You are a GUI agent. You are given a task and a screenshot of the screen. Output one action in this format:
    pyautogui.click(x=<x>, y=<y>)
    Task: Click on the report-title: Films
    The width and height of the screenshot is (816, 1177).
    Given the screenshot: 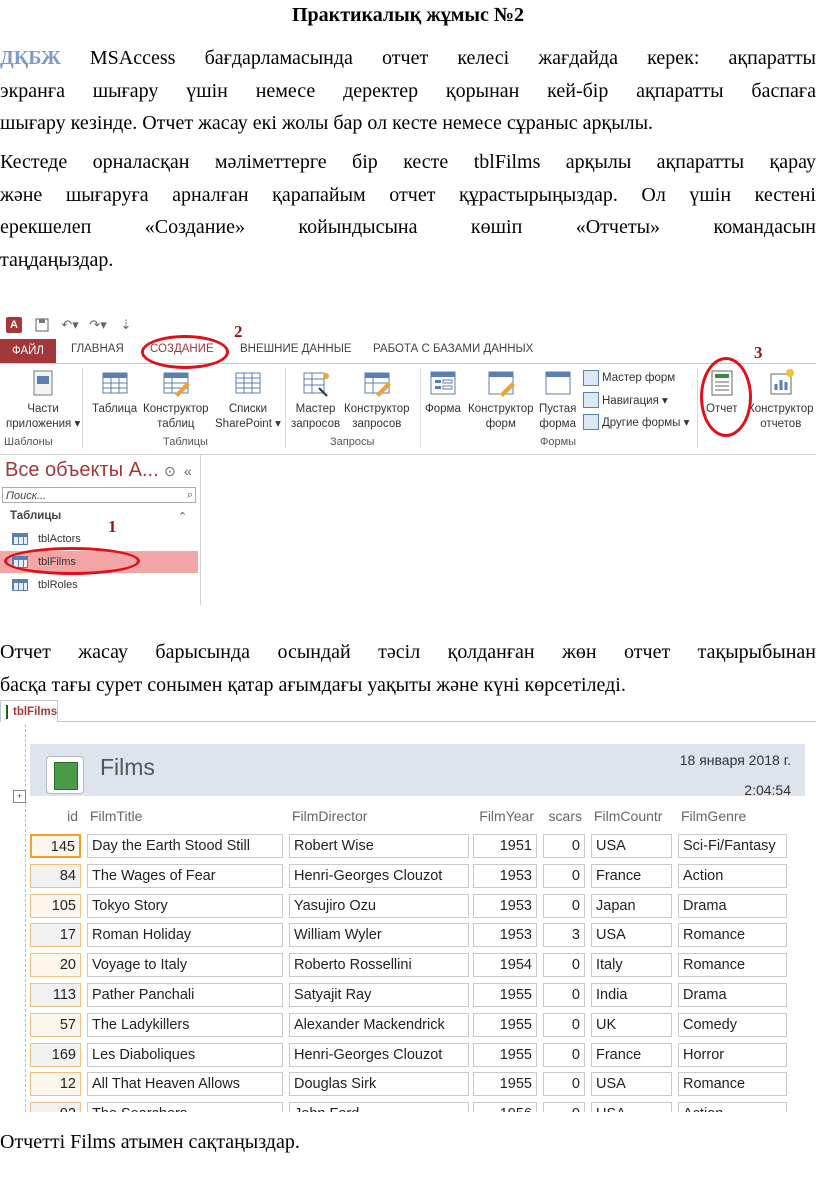 What is the action you would take?
    pyautogui.click(x=127, y=767)
    